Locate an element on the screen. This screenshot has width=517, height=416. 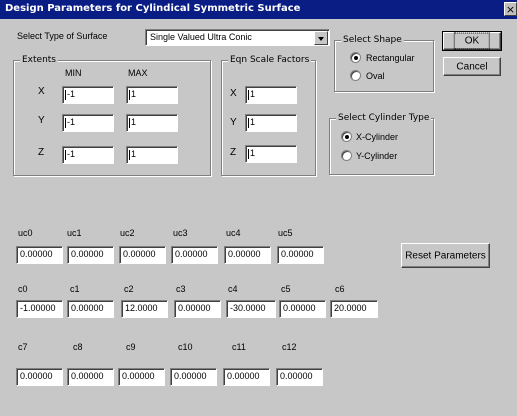
extents-x-min-field: -1 is located at coordinates (88, 95).